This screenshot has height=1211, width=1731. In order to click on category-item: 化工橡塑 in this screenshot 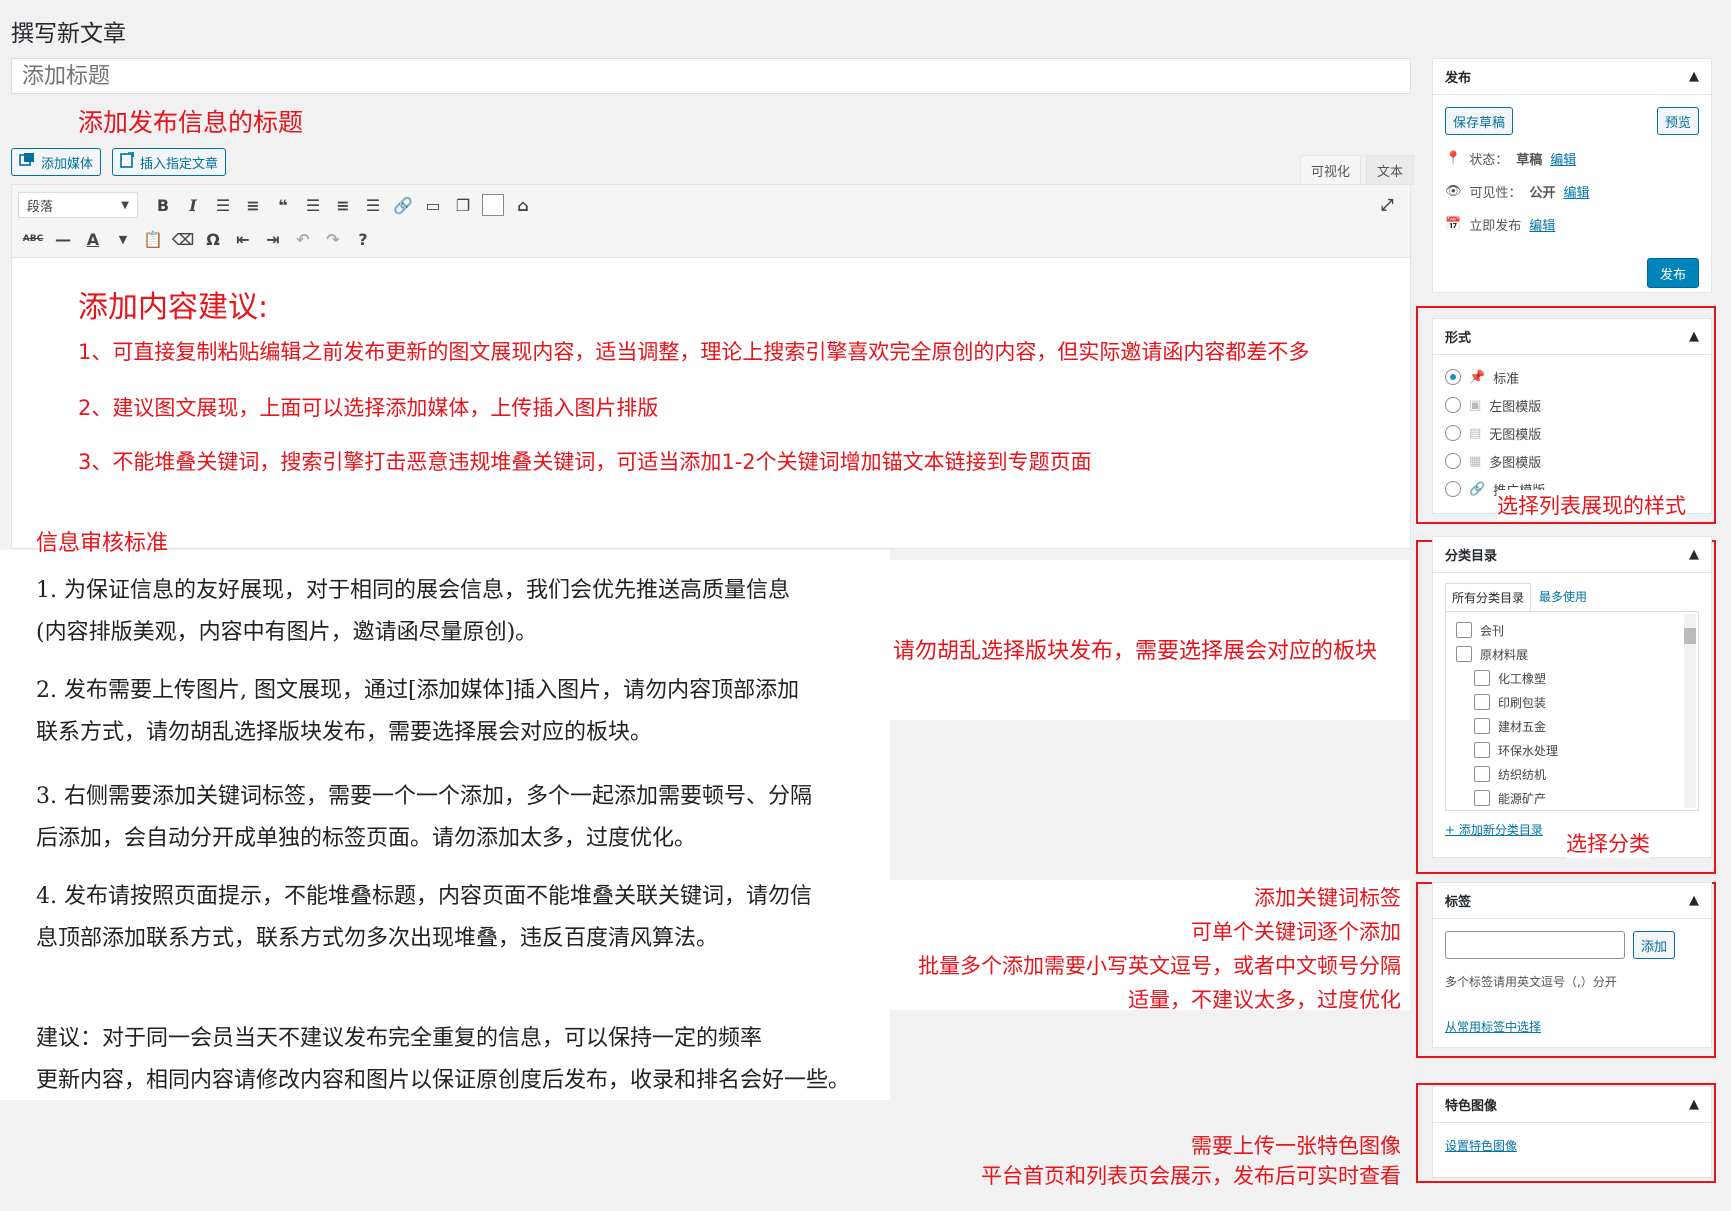, I will do `click(1572, 678)`.